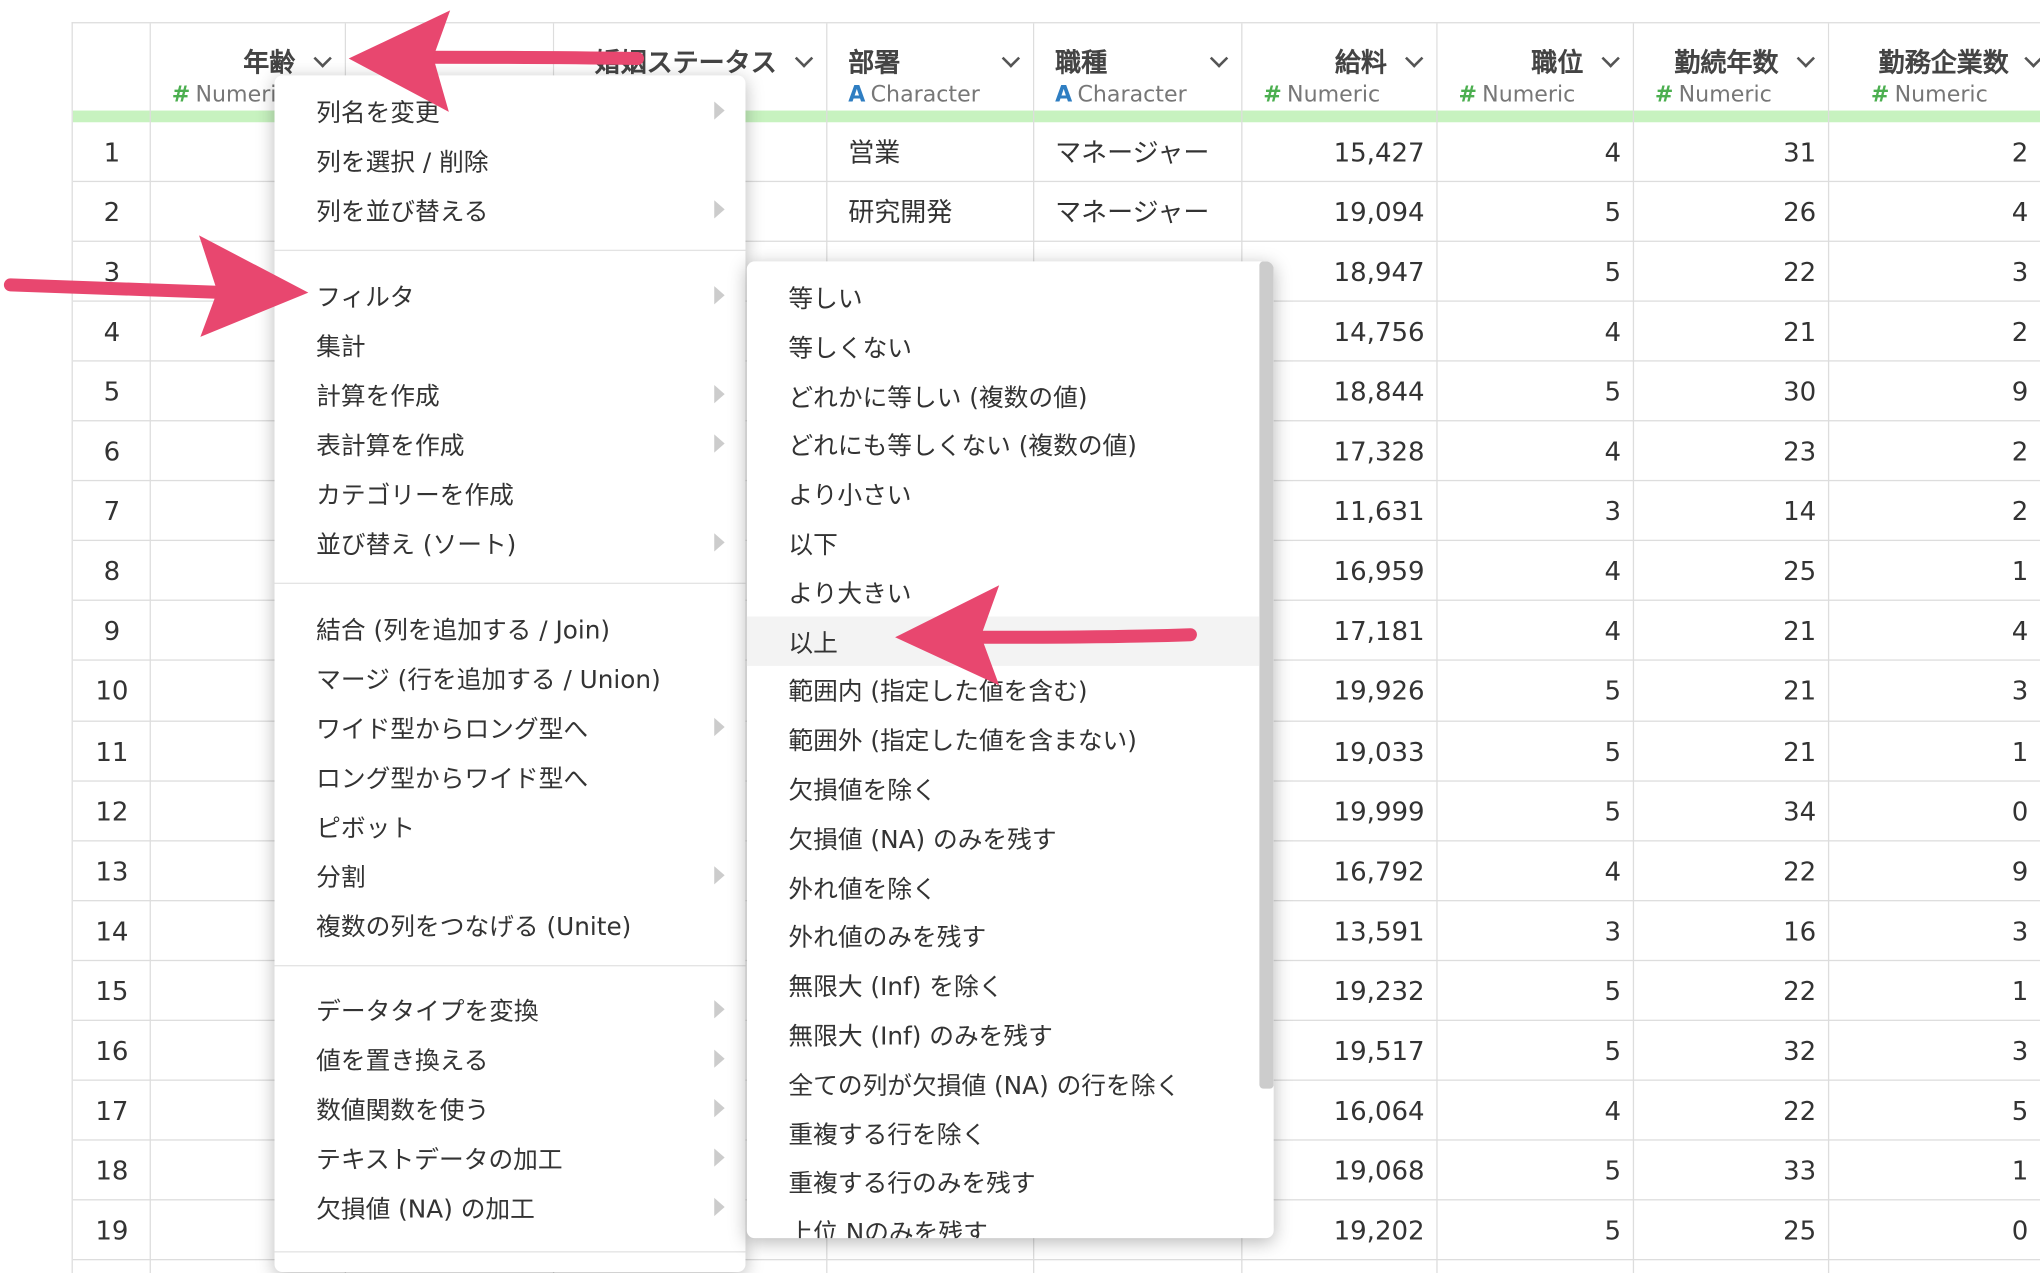 This screenshot has width=2040, height=1273. Describe the element at coordinates (156, 286) in the screenshot. I see `arrow-to-filter-menu-item` at that location.